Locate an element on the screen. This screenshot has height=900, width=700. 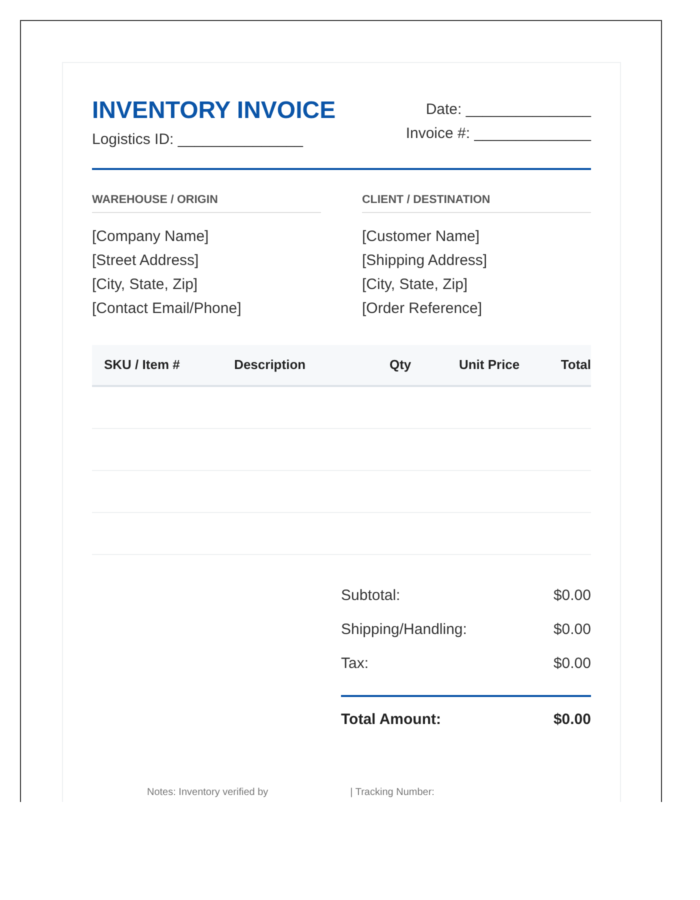
address-line: [Company Name] is located at coordinates (151, 236).